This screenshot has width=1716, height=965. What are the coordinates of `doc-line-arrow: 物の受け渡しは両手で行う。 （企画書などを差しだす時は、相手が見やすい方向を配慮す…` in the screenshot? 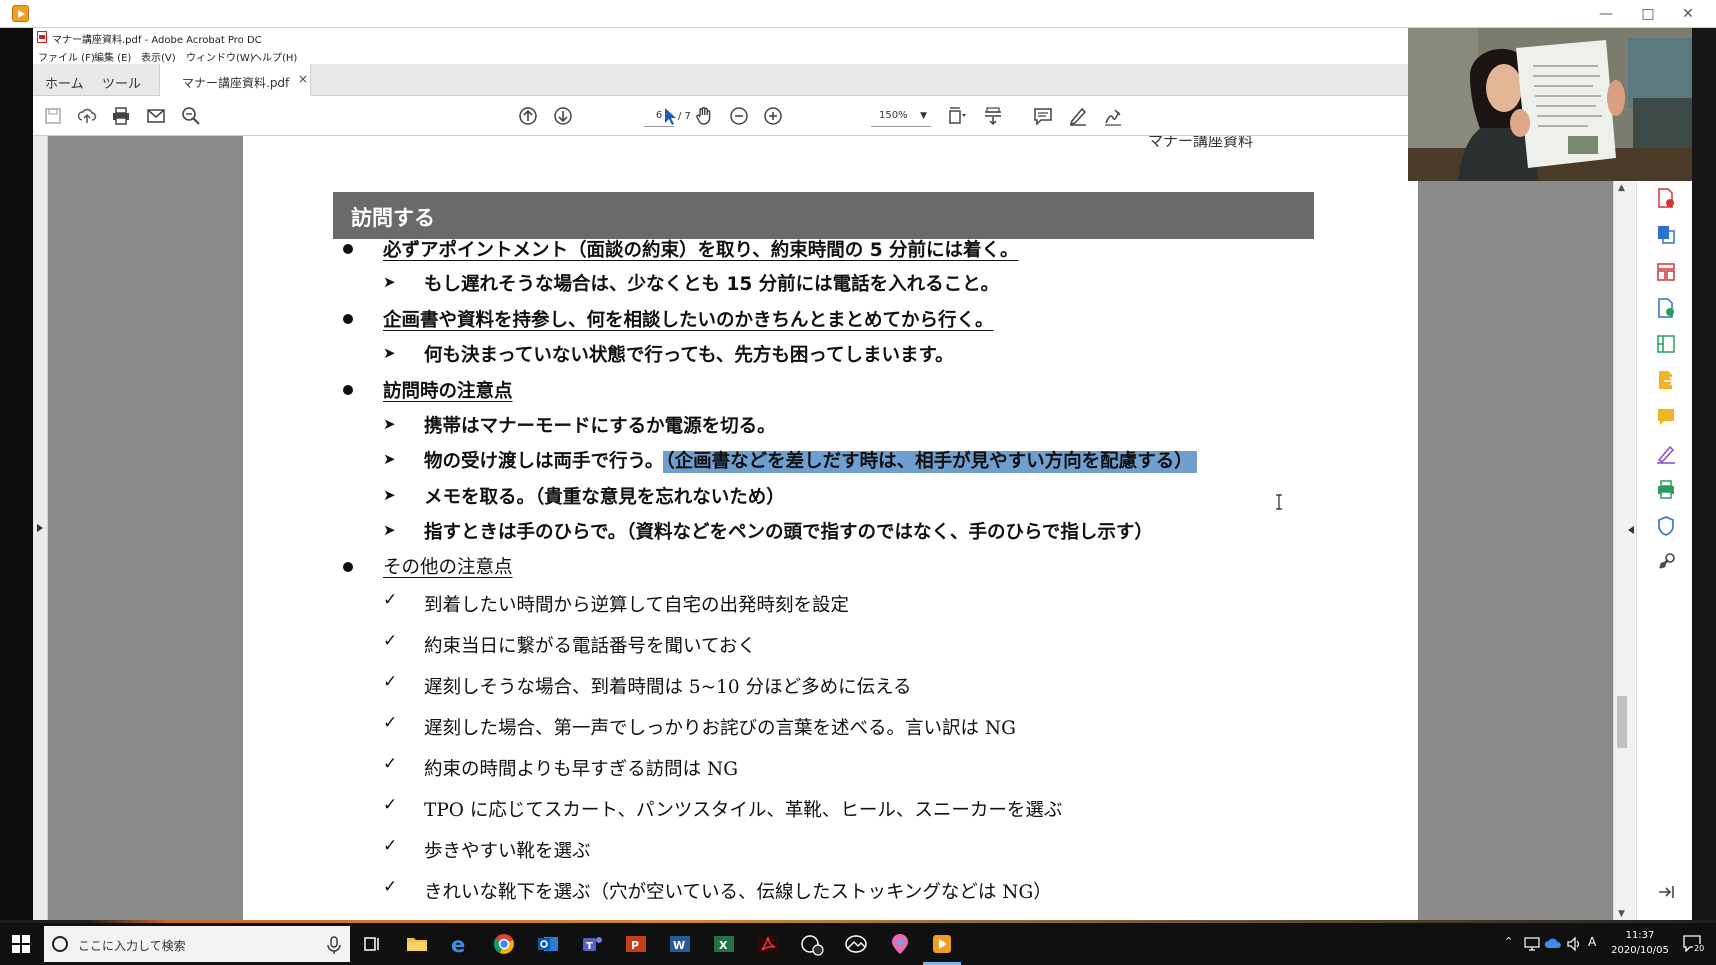 It's located at (810, 460).